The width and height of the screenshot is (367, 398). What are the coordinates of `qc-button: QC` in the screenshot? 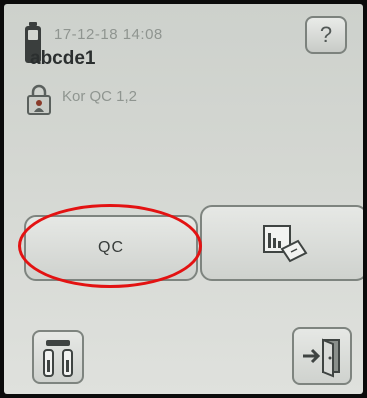 It's located at (111, 248).